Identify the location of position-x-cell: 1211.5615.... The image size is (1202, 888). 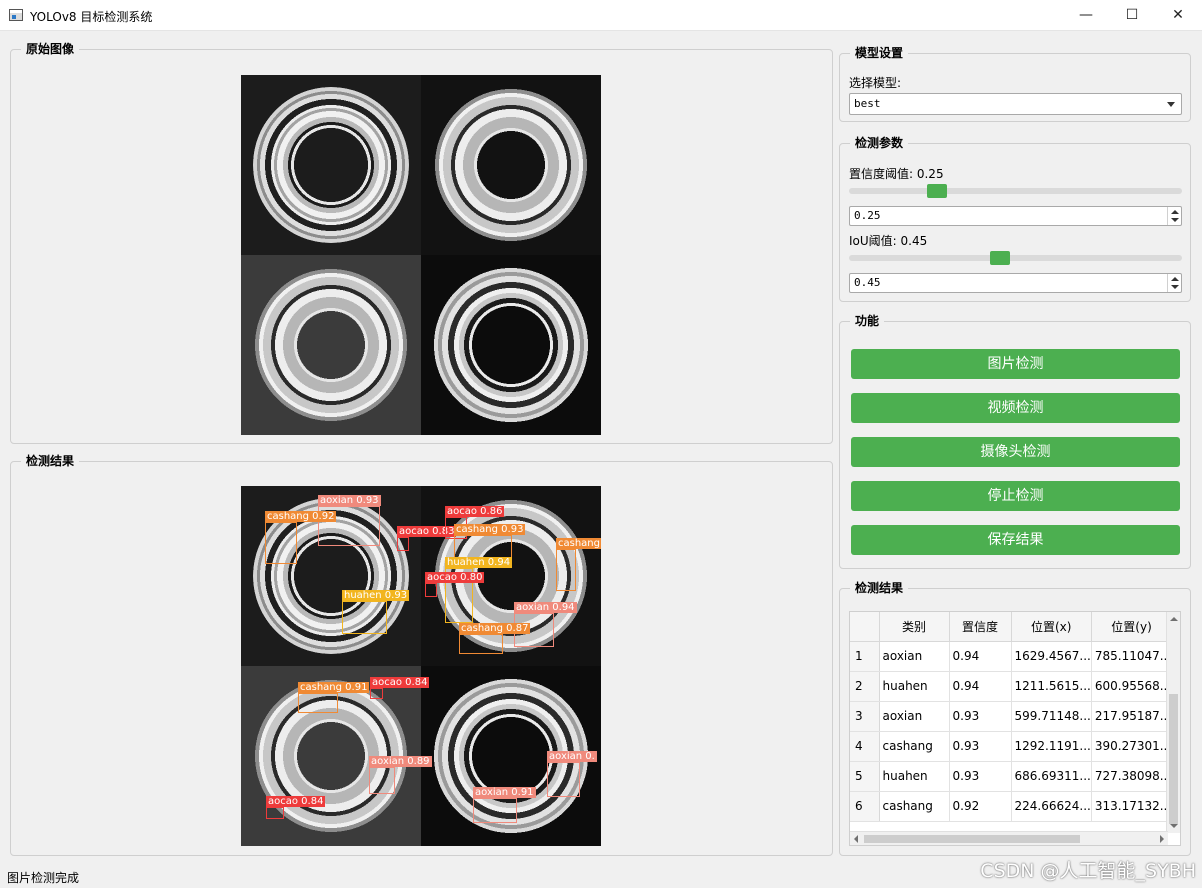
(1051, 686).